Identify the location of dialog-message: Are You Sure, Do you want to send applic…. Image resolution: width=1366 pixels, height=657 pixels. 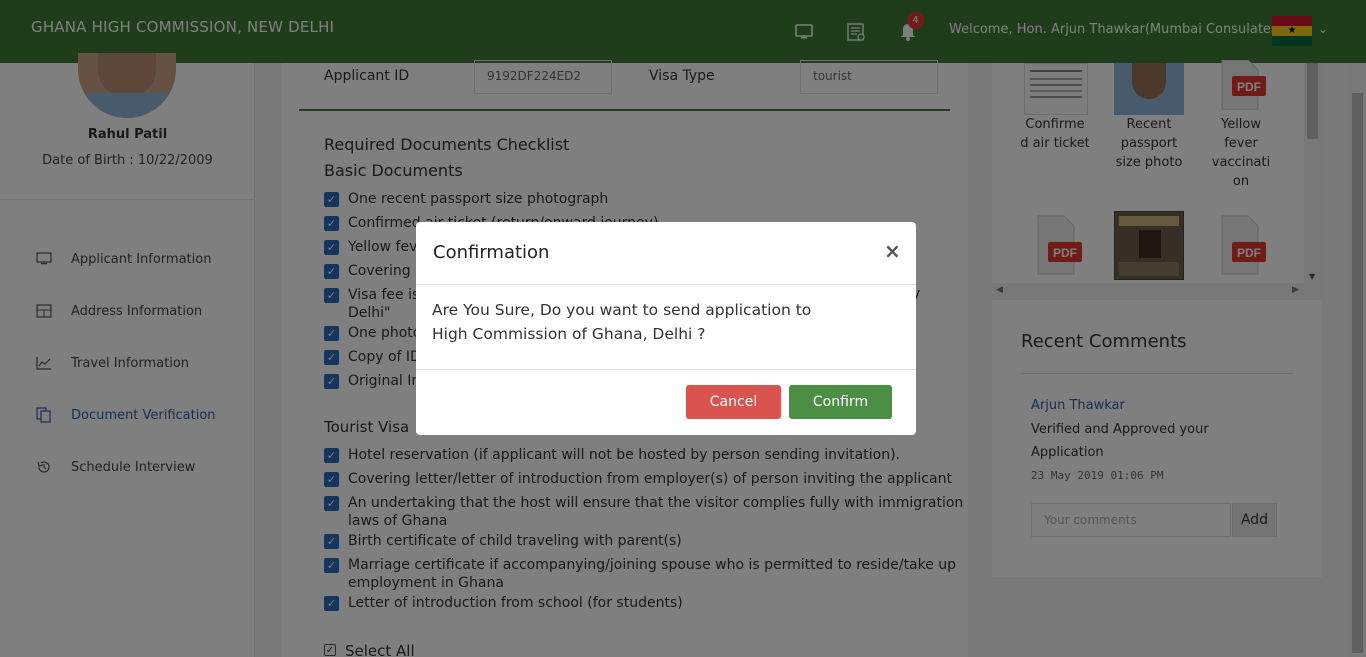
(622, 322).